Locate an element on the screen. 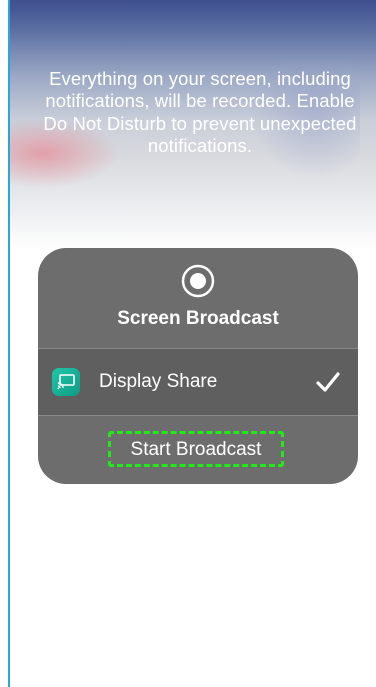  checkmark-icon is located at coordinates (328, 382).